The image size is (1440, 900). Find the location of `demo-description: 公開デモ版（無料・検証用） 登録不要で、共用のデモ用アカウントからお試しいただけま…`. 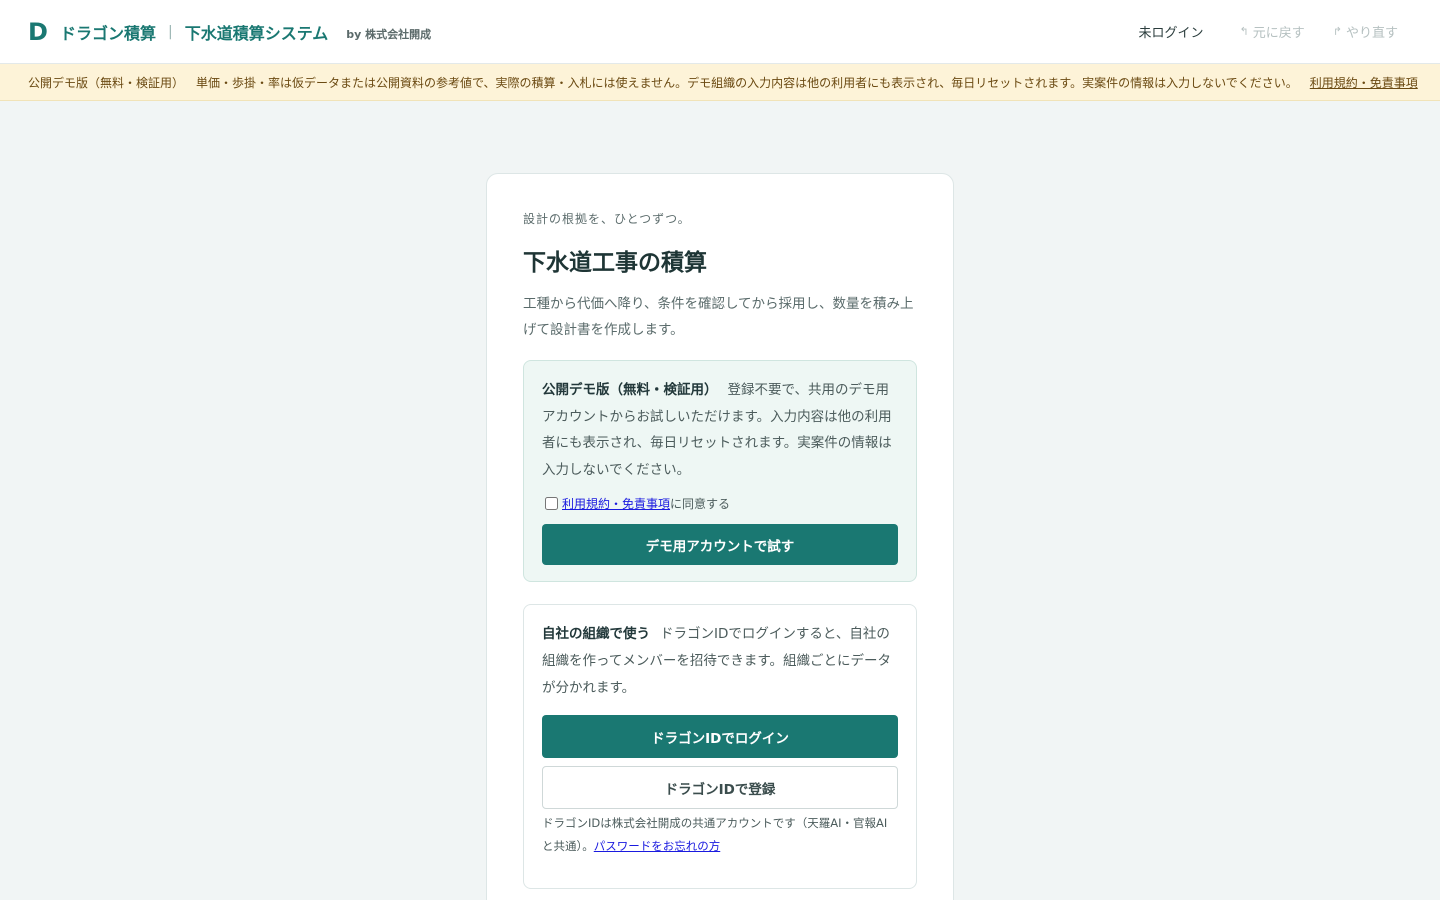

demo-description: 公開デモ版（無料・検証用） 登録不要で、共用のデモ用アカウントからお試しいただけま… is located at coordinates (720, 430).